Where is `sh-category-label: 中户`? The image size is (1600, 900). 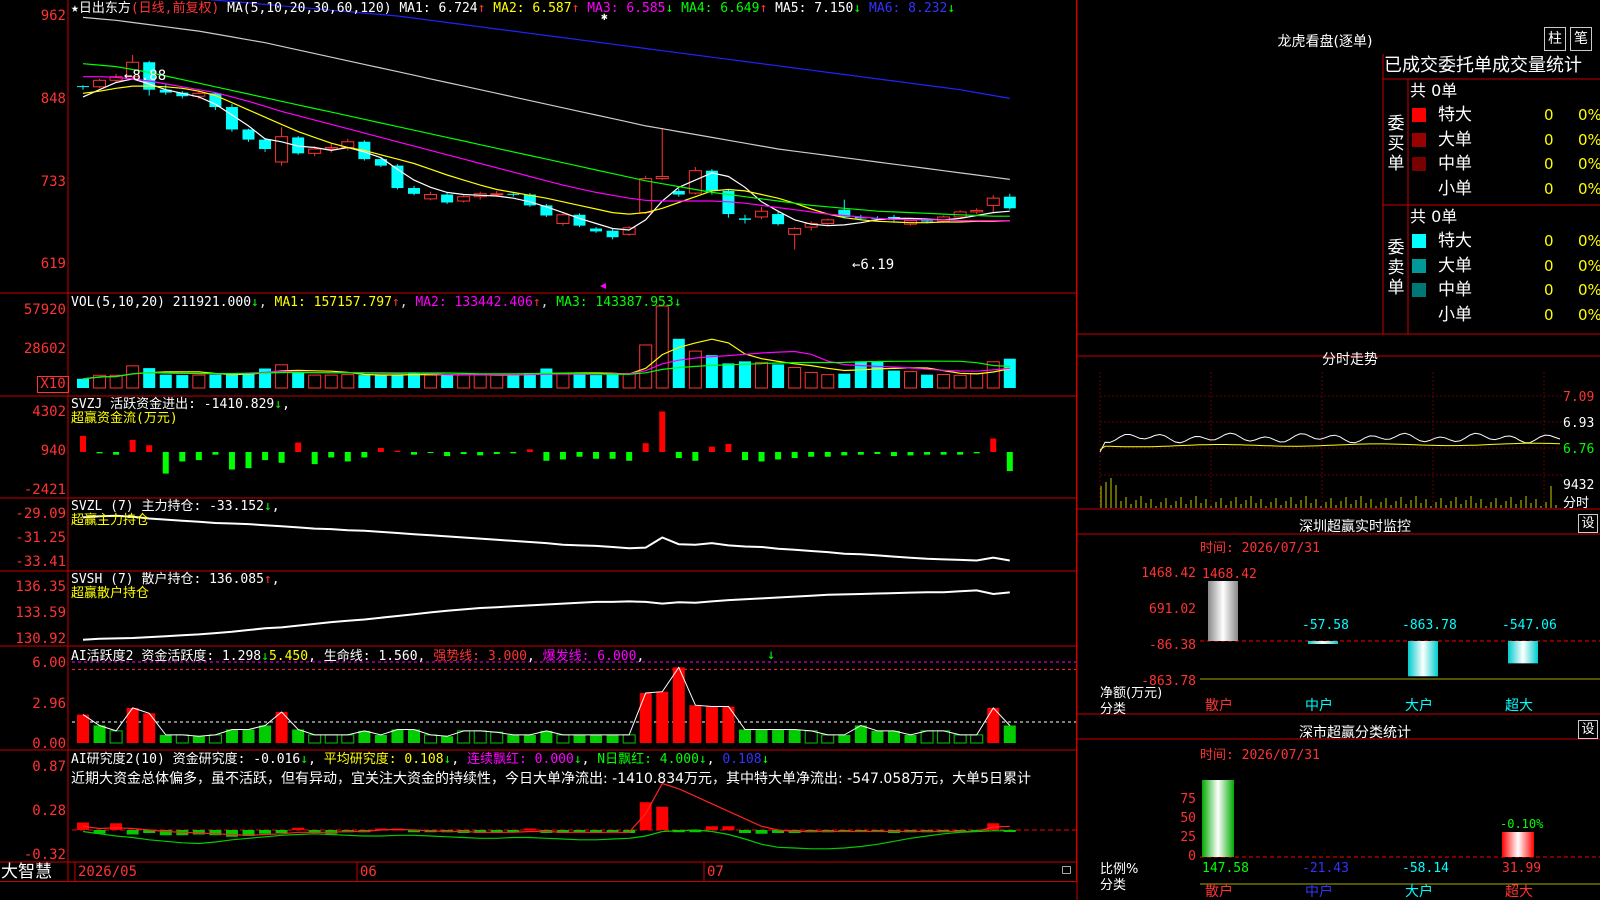 sh-category-label: 中户 is located at coordinates (1319, 891).